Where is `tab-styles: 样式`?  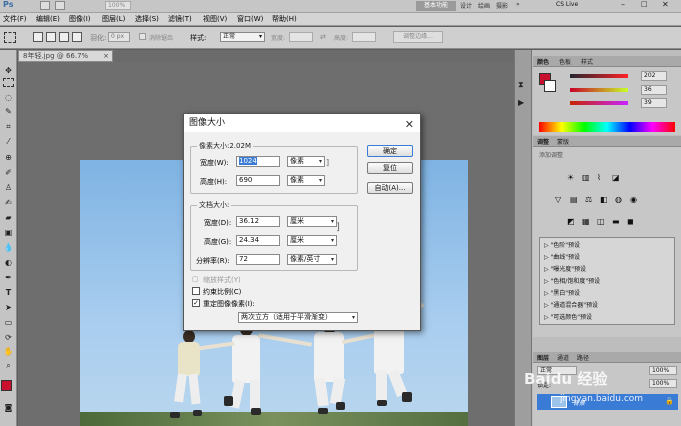
tab-styles: 样式 is located at coordinates (587, 61).